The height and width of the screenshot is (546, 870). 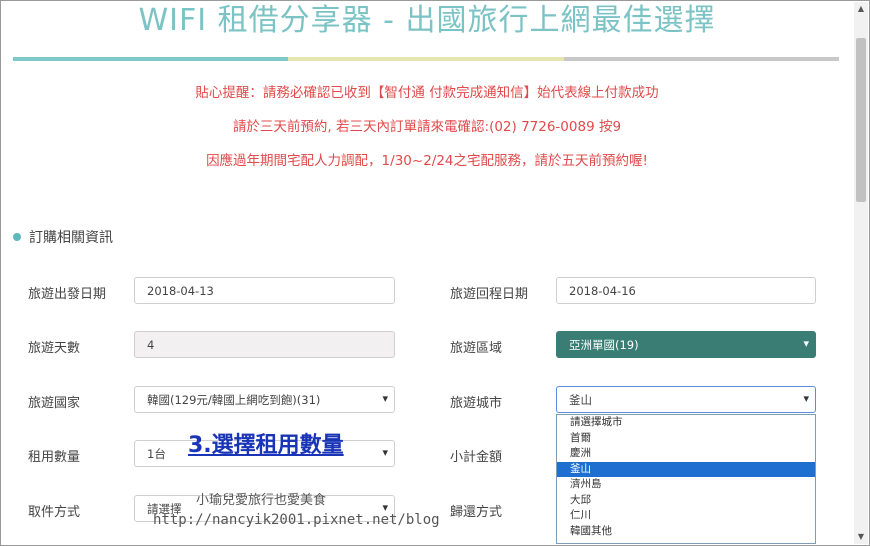 What do you see at coordinates (261, 500) in the screenshot?
I see `watermark-title: 小瑜兒愛旅行也愛美食` at bounding box center [261, 500].